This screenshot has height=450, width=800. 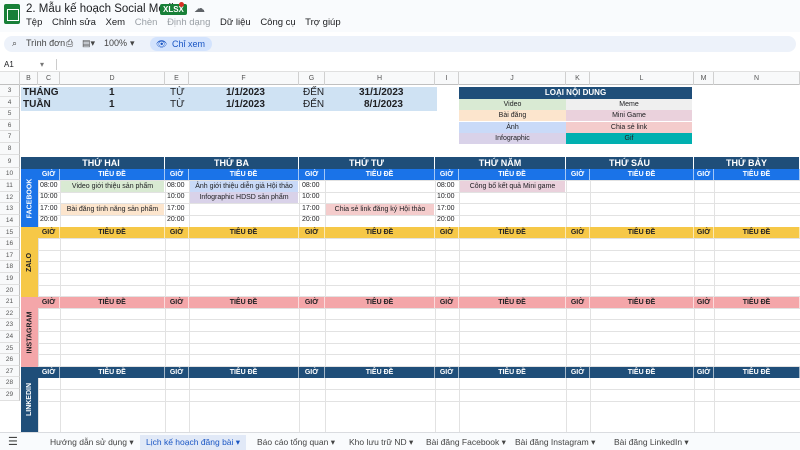 What do you see at coordinates (10, 360) in the screenshot?
I see `row-header: 26` at bounding box center [10, 360].